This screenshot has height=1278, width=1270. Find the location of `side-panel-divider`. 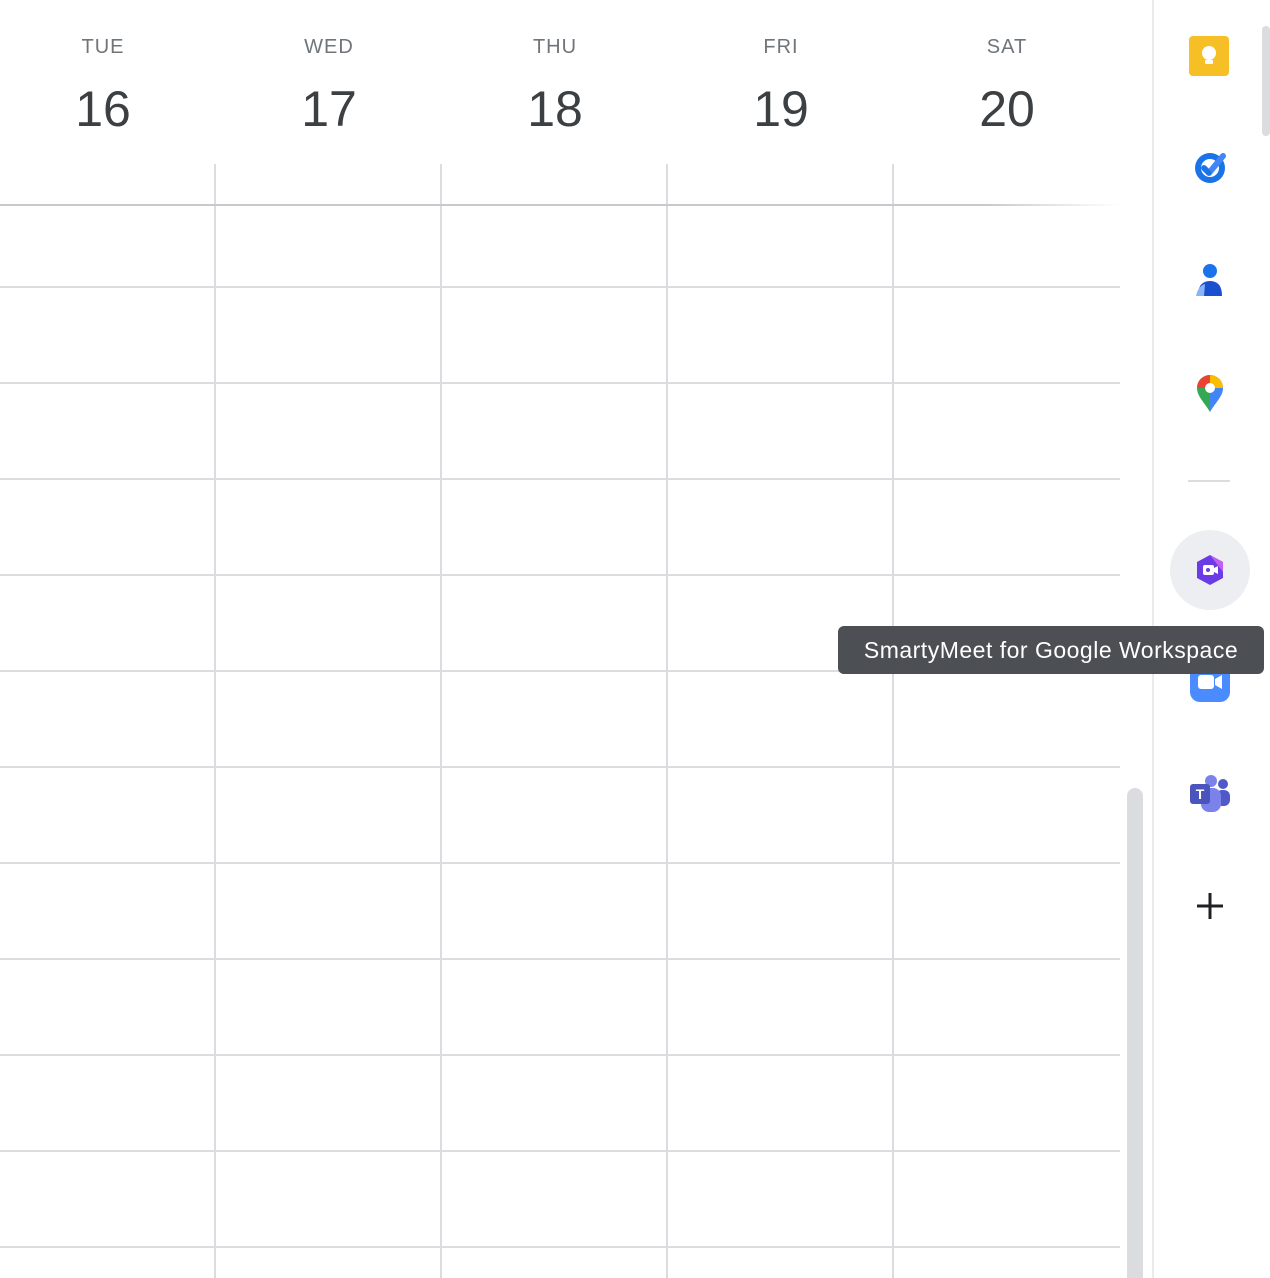

side-panel-divider is located at coordinates (1209, 481).